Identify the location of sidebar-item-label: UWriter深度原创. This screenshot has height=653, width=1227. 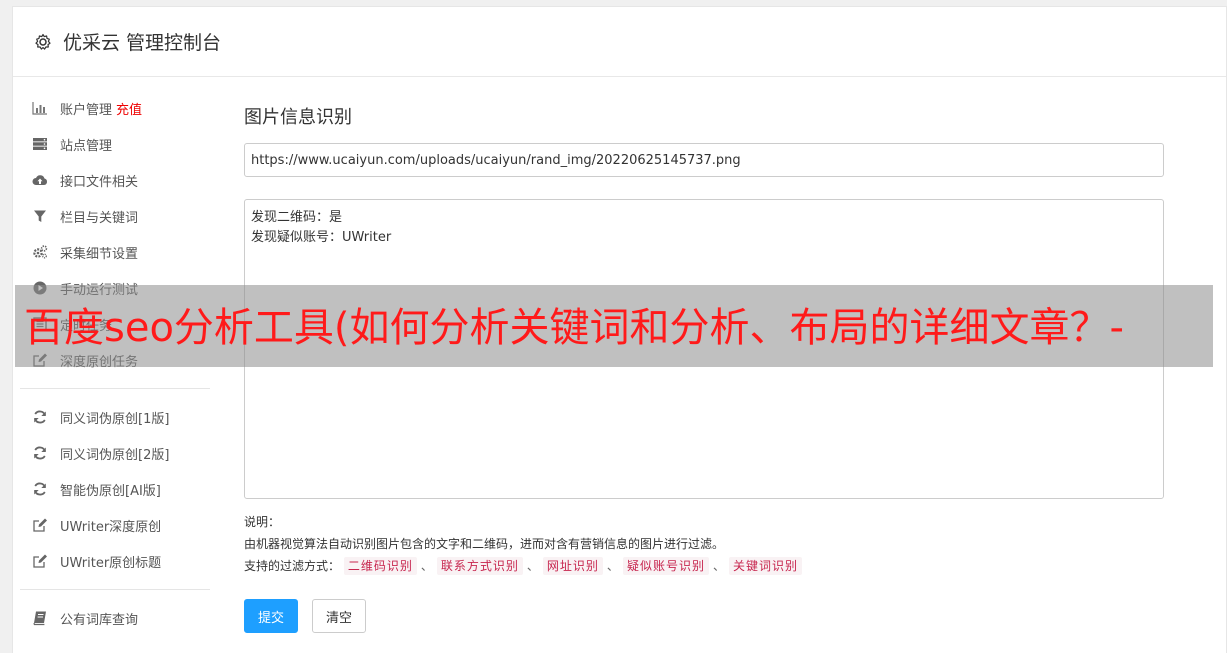
(111, 527).